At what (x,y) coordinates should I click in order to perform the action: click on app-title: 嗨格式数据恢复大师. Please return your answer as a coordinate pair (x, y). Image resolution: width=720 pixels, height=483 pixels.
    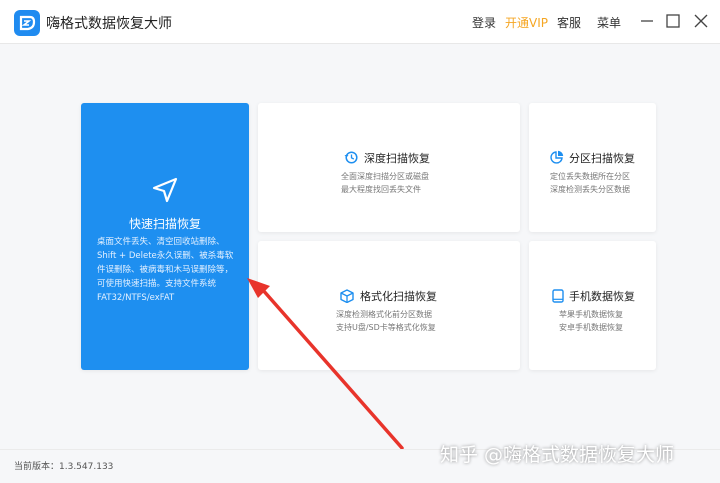
    Looking at the image, I should click on (109, 24).